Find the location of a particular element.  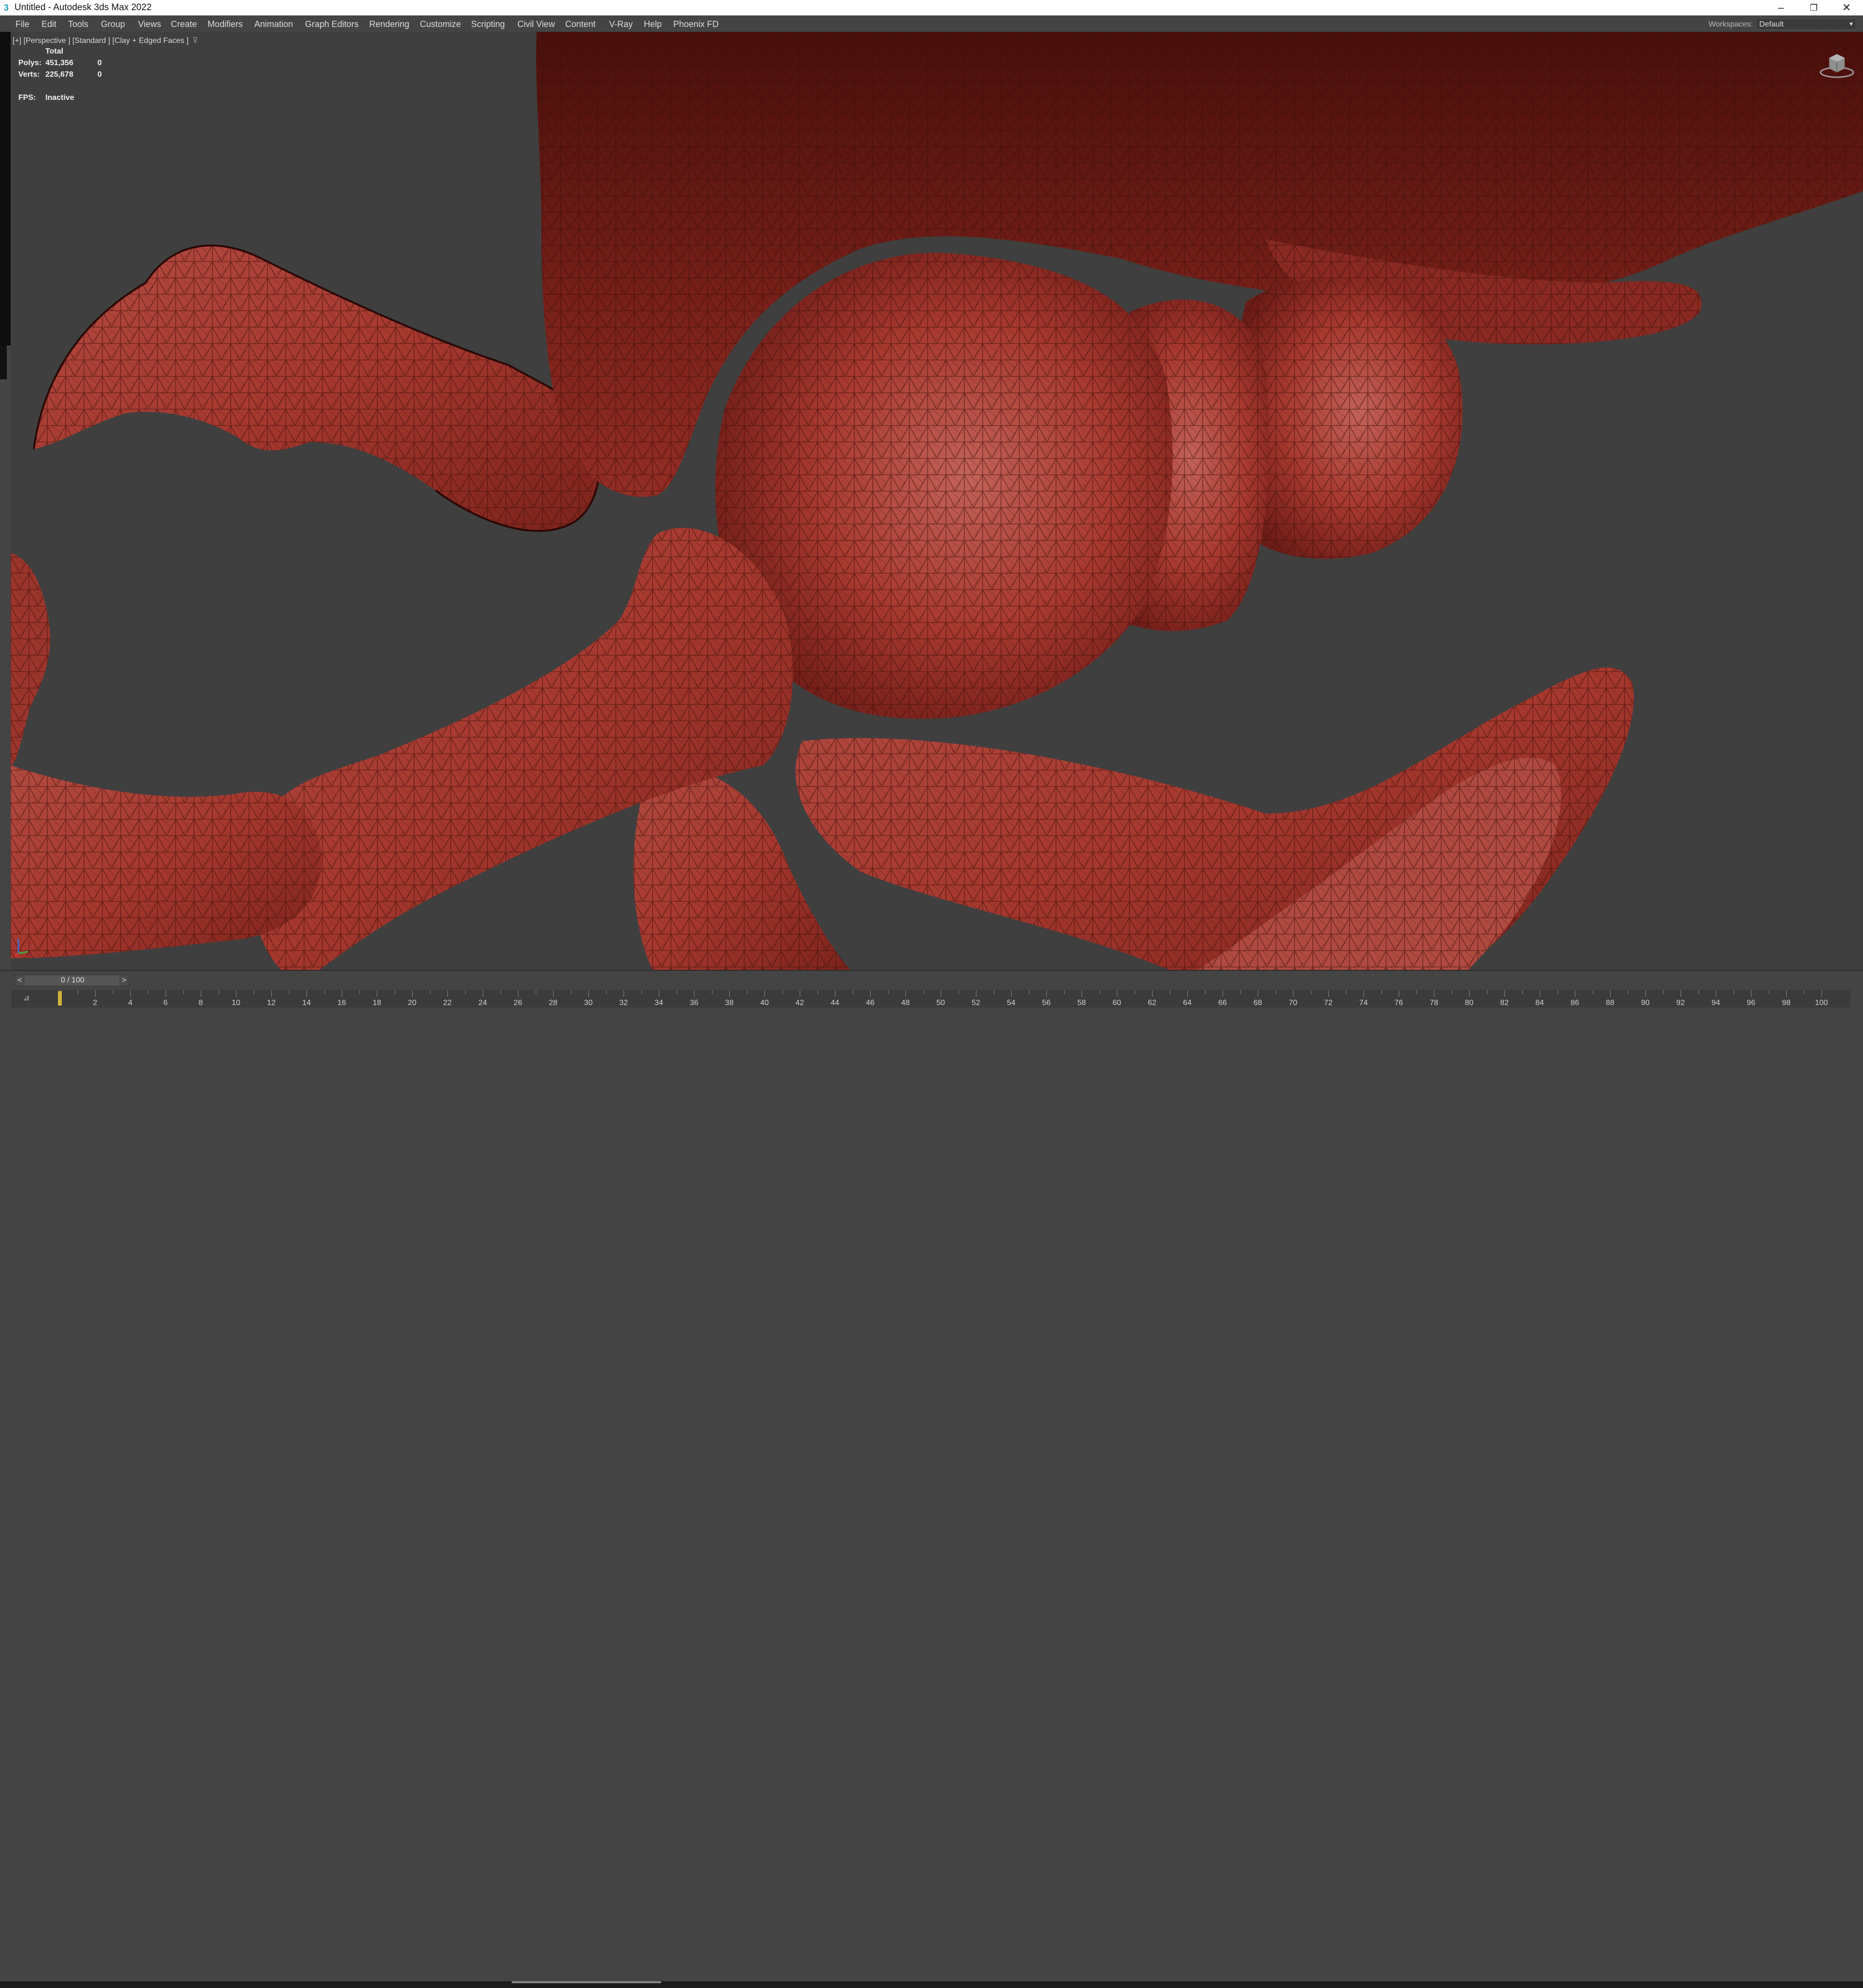

tick-label: 96 is located at coordinates (1751, 1003).